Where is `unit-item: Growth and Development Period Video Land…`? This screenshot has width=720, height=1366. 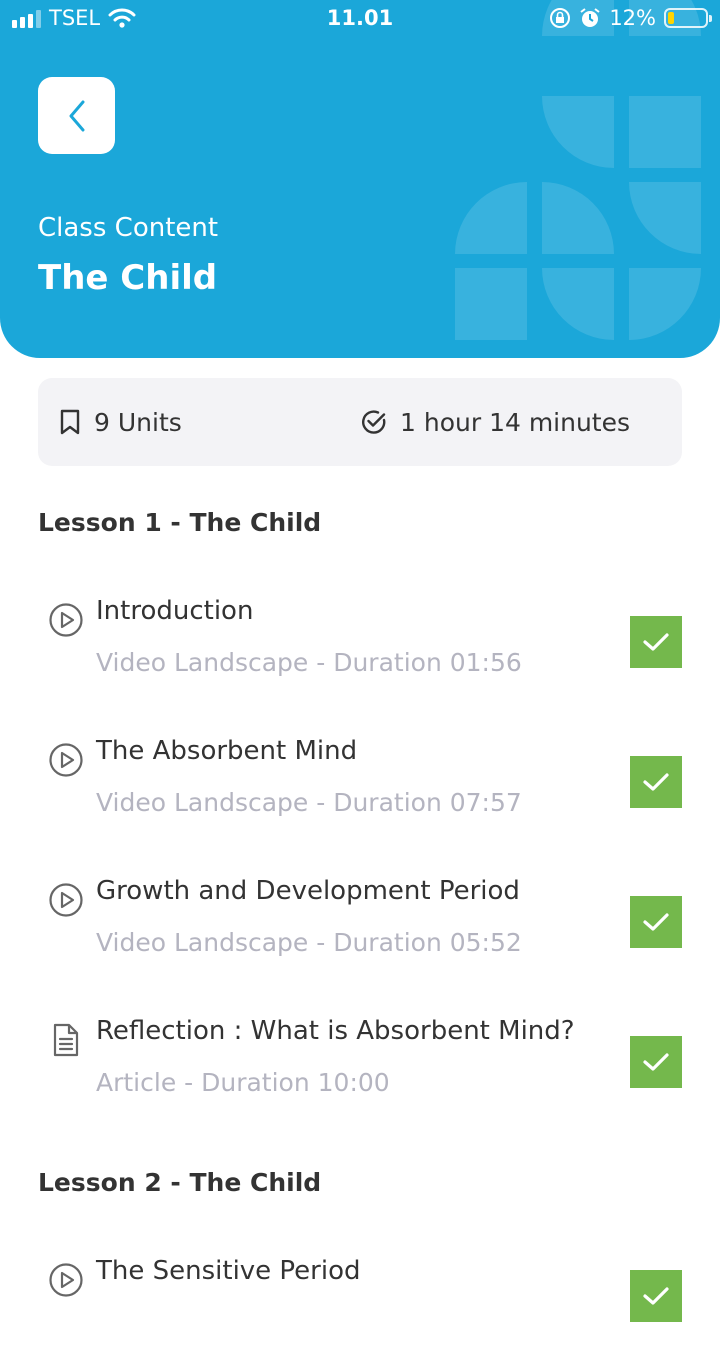
unit-item: Growth and Development Period Video Land… is located at coordinates (360, 931).